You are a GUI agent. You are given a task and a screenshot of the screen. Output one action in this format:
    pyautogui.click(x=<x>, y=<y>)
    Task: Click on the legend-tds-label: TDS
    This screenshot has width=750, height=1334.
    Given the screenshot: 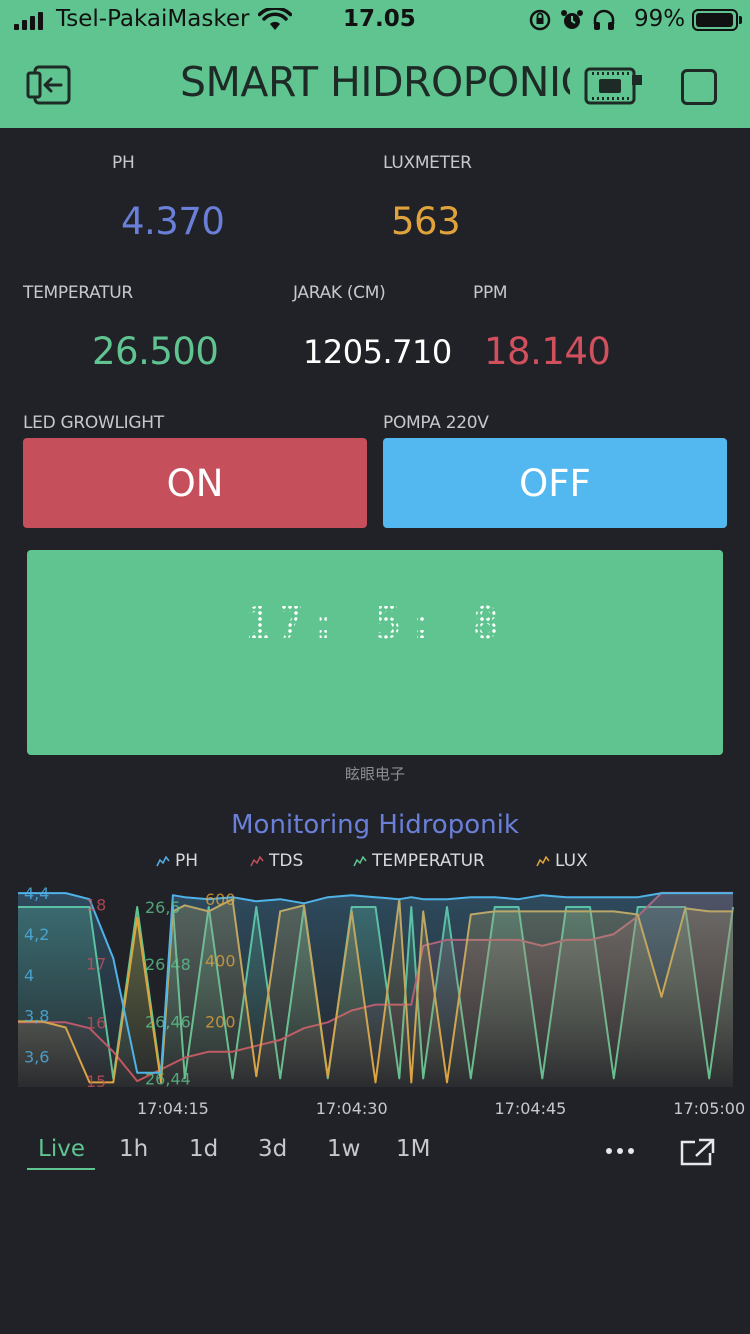 What is the action you would take?
    pyautogui.click(x=286, y=861)
    